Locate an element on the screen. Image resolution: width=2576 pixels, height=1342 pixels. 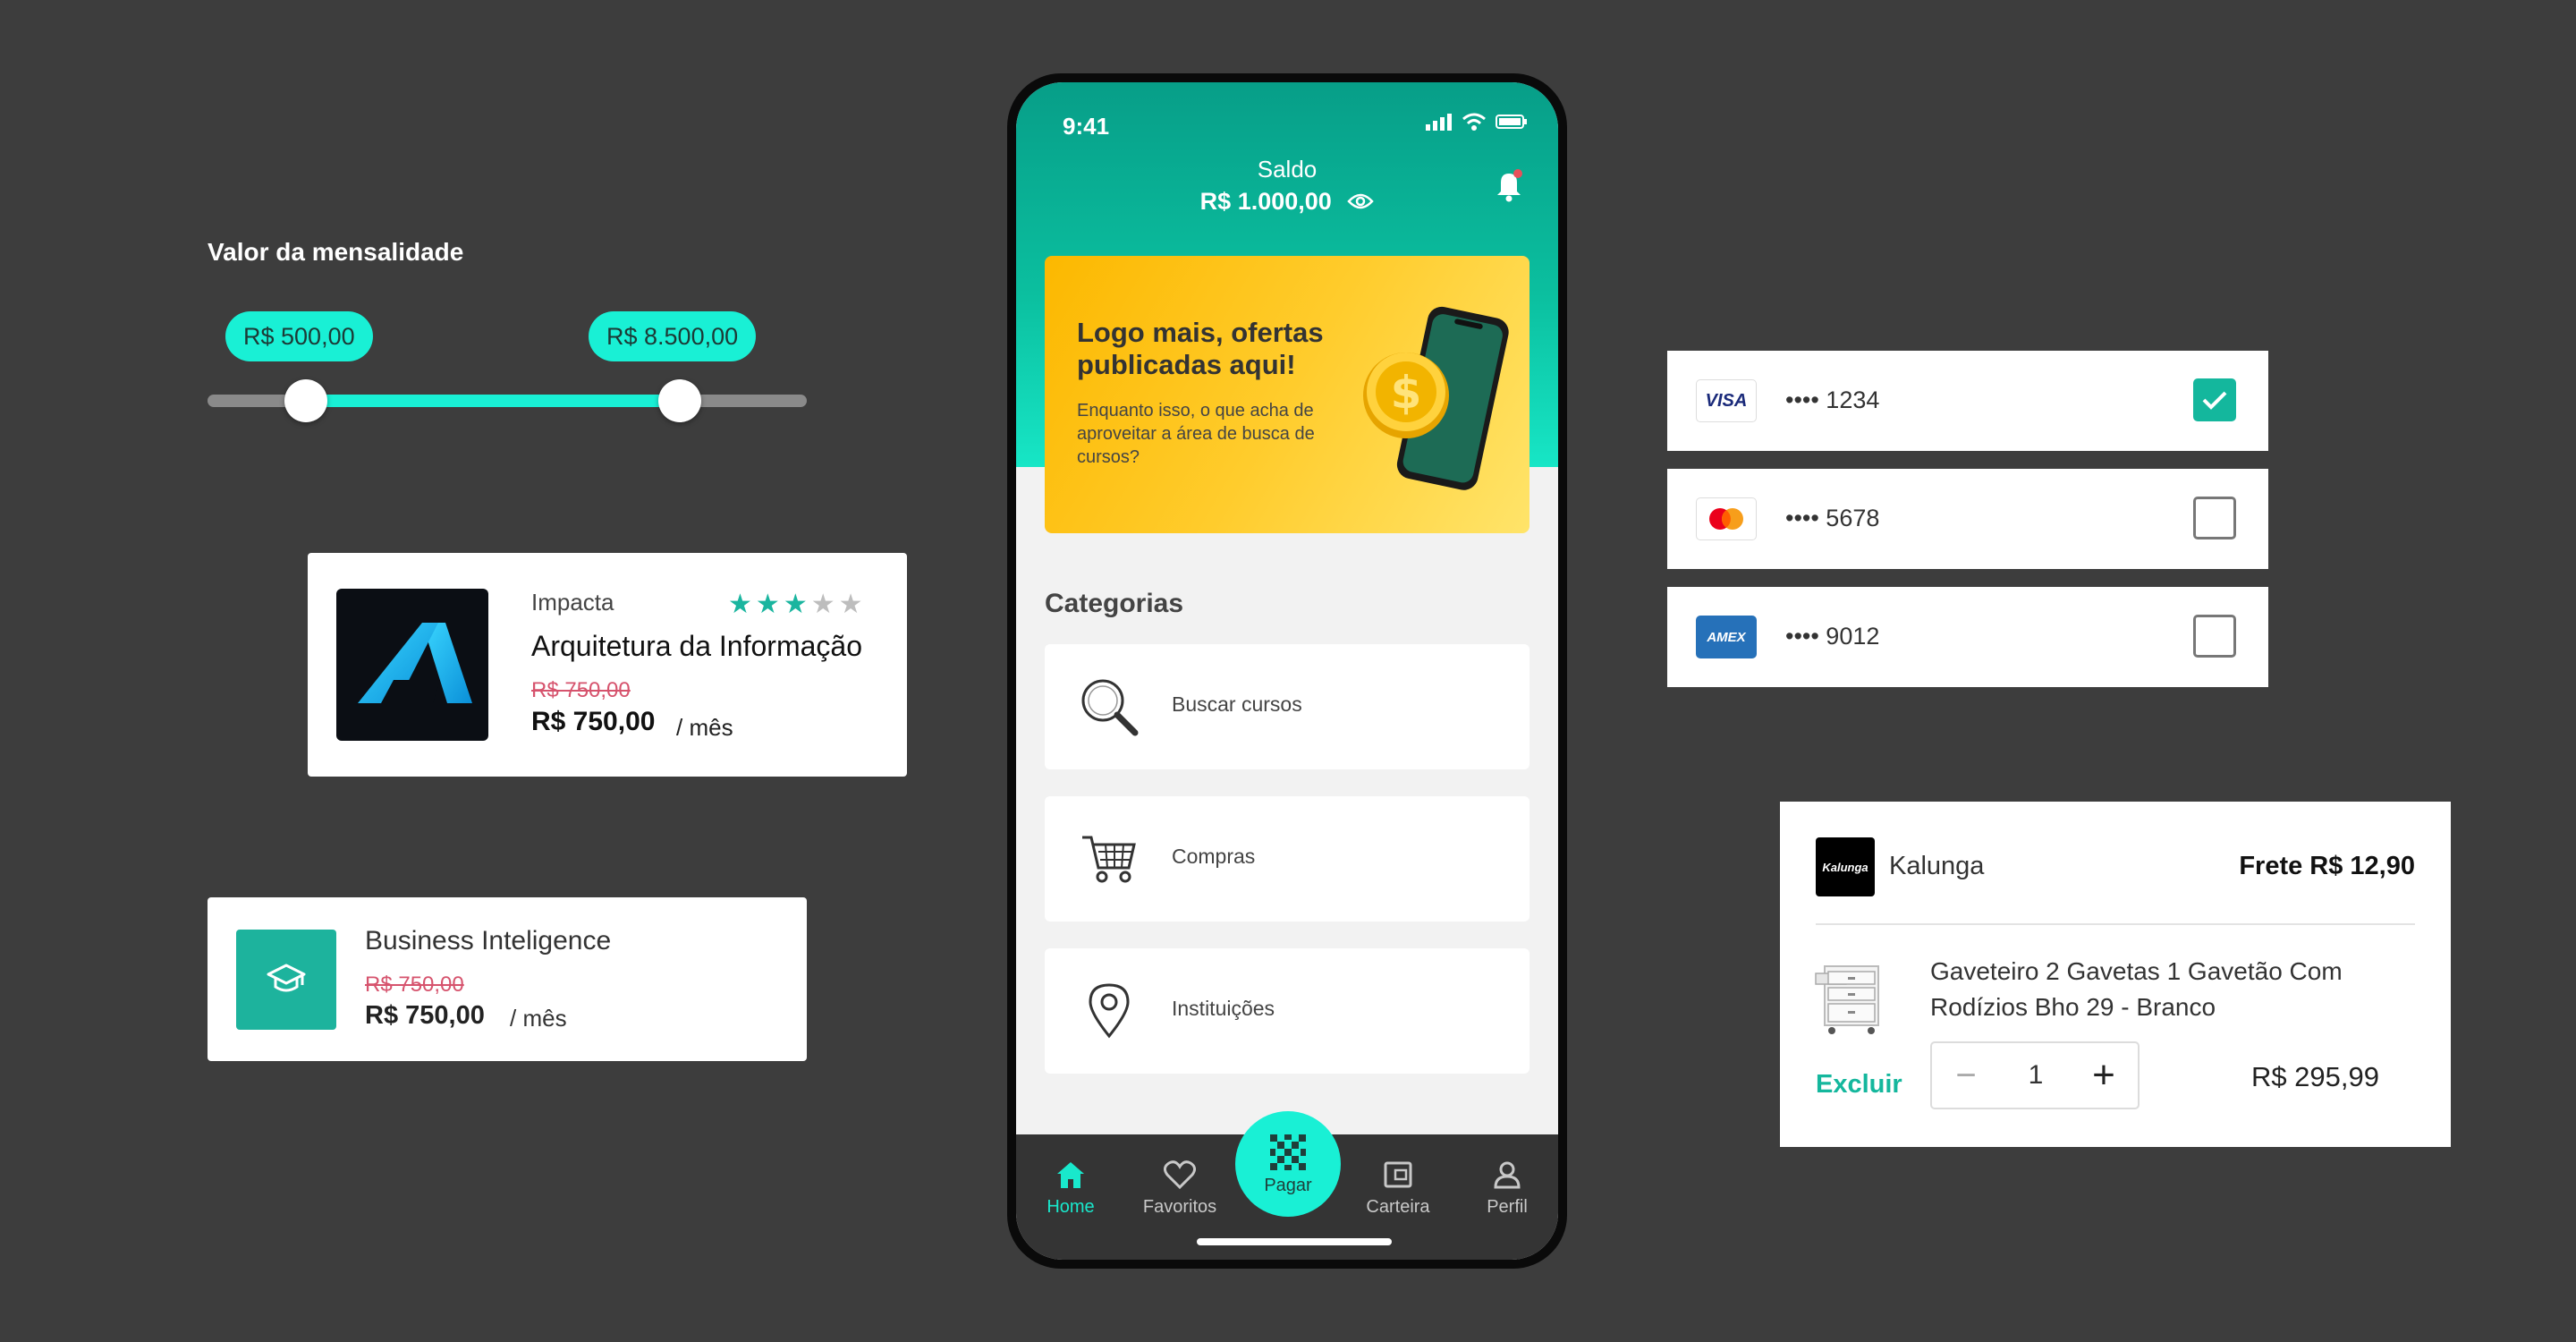
tab-label: Carteira is located at coordinates (1398, 1207).